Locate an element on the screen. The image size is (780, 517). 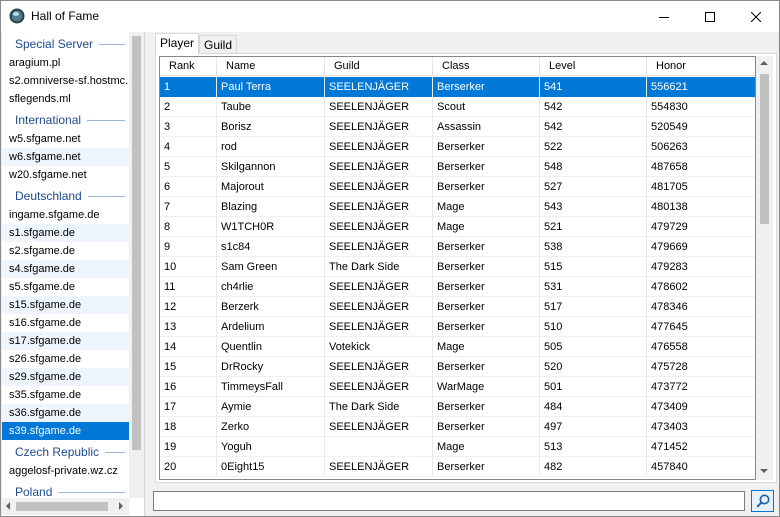
scroll-up-arrow-icon is located at coordinates (764, 63).